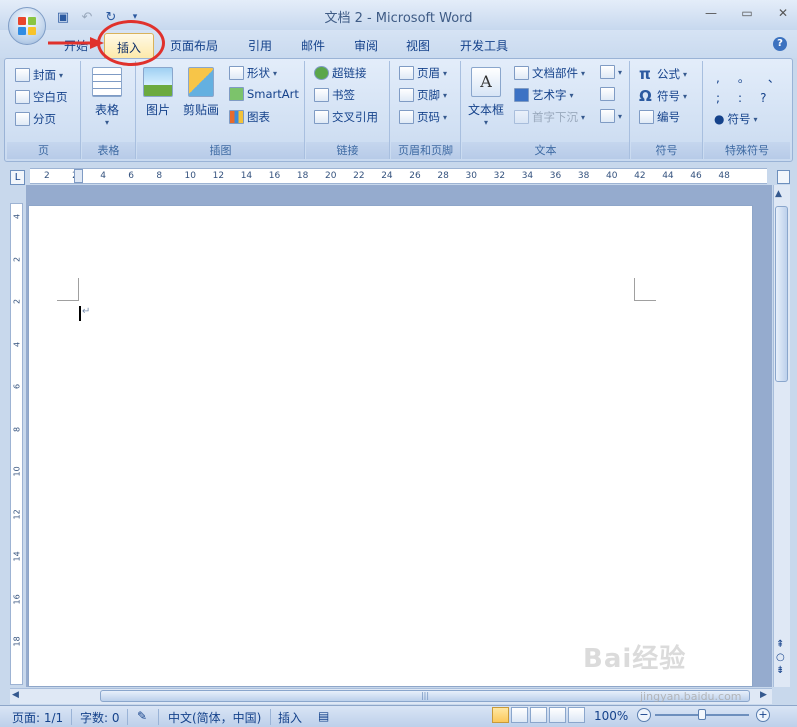 The width and height of the screenshot is (797, 727). What do you see at coordinates (22, 75) in the screenshot?
I see `cover-page-icon` at bounding box center [22, 75].